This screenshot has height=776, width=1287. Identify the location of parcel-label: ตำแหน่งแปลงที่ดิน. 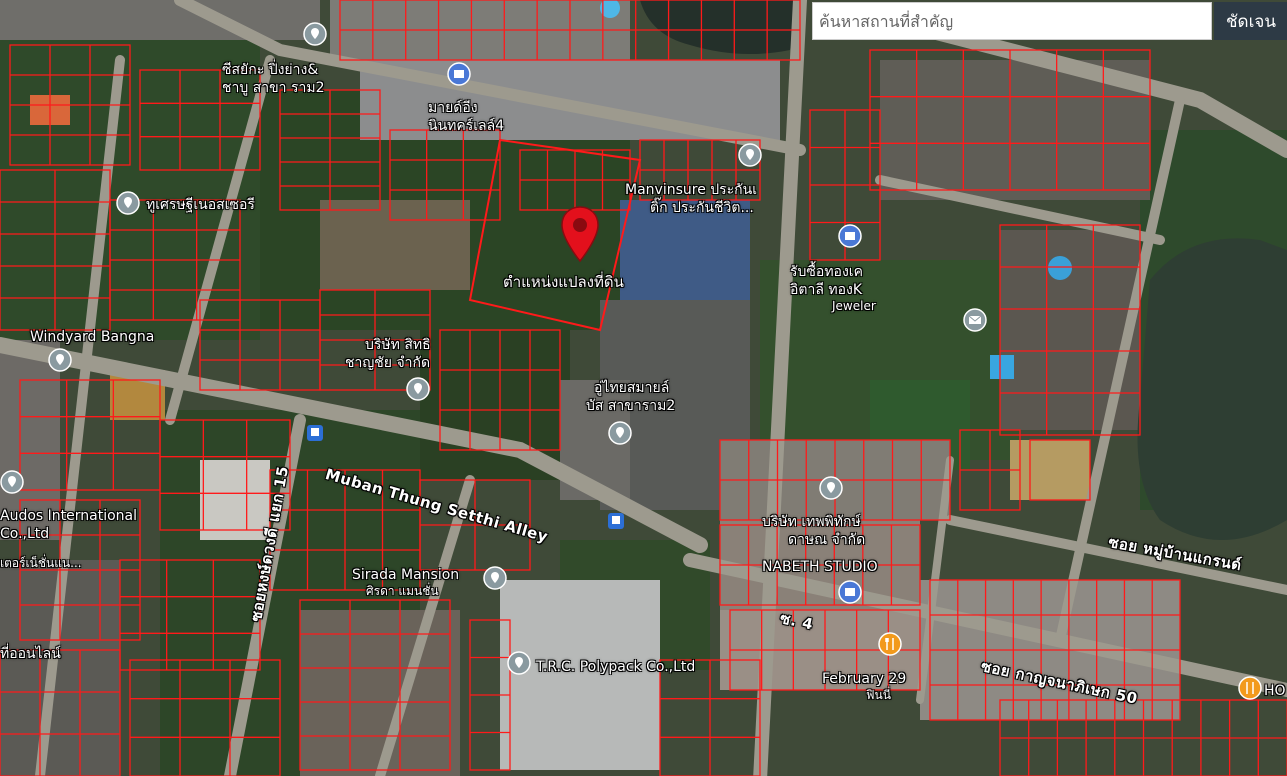
(563, 282).